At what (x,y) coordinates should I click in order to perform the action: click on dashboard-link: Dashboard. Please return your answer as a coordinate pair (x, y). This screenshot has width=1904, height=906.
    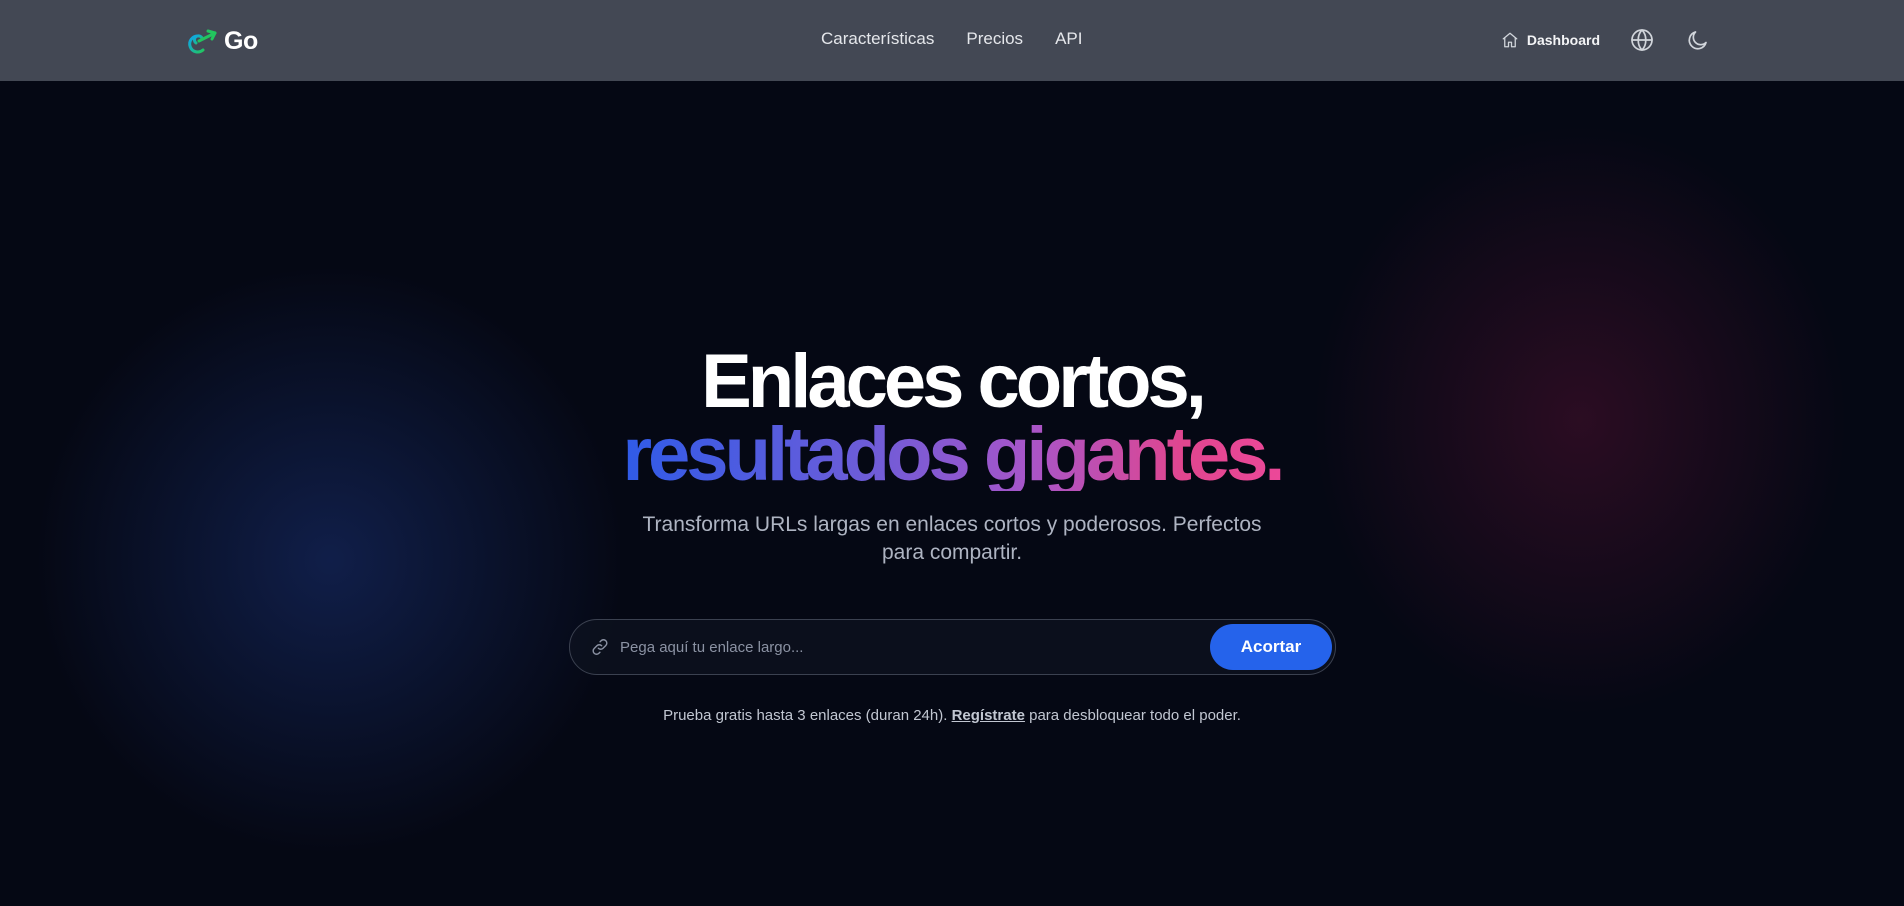
    Looking at the image, I should click on (1550, 40).